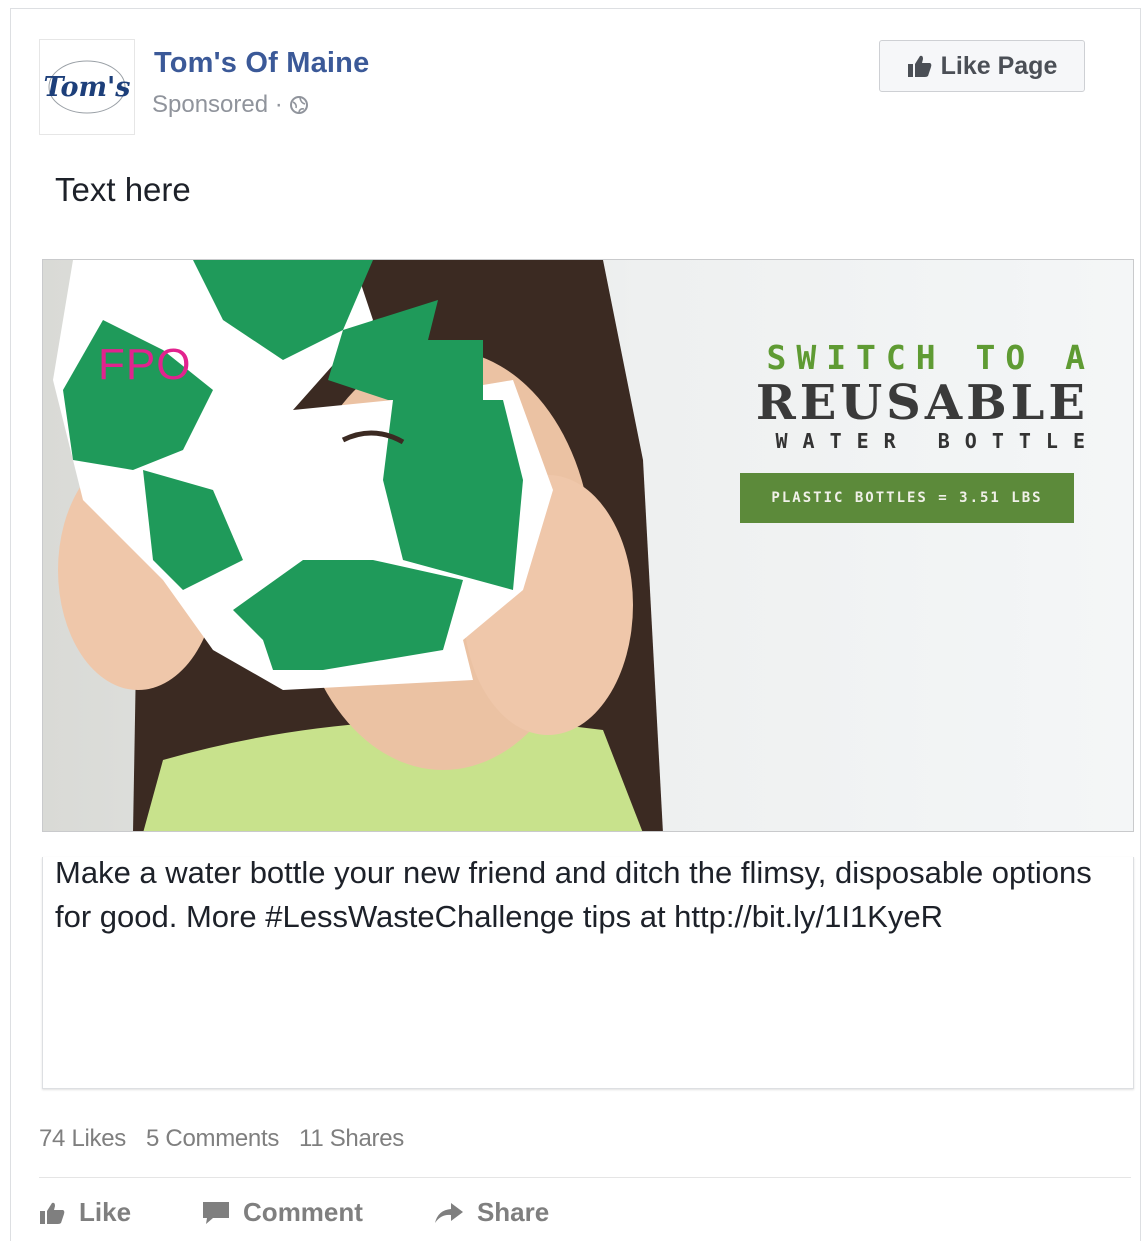 This screenshot has height=1243, width=1143. Describe the element at coordinates (216, 1213) in the screenshot. I see `comment-icon` at that location.